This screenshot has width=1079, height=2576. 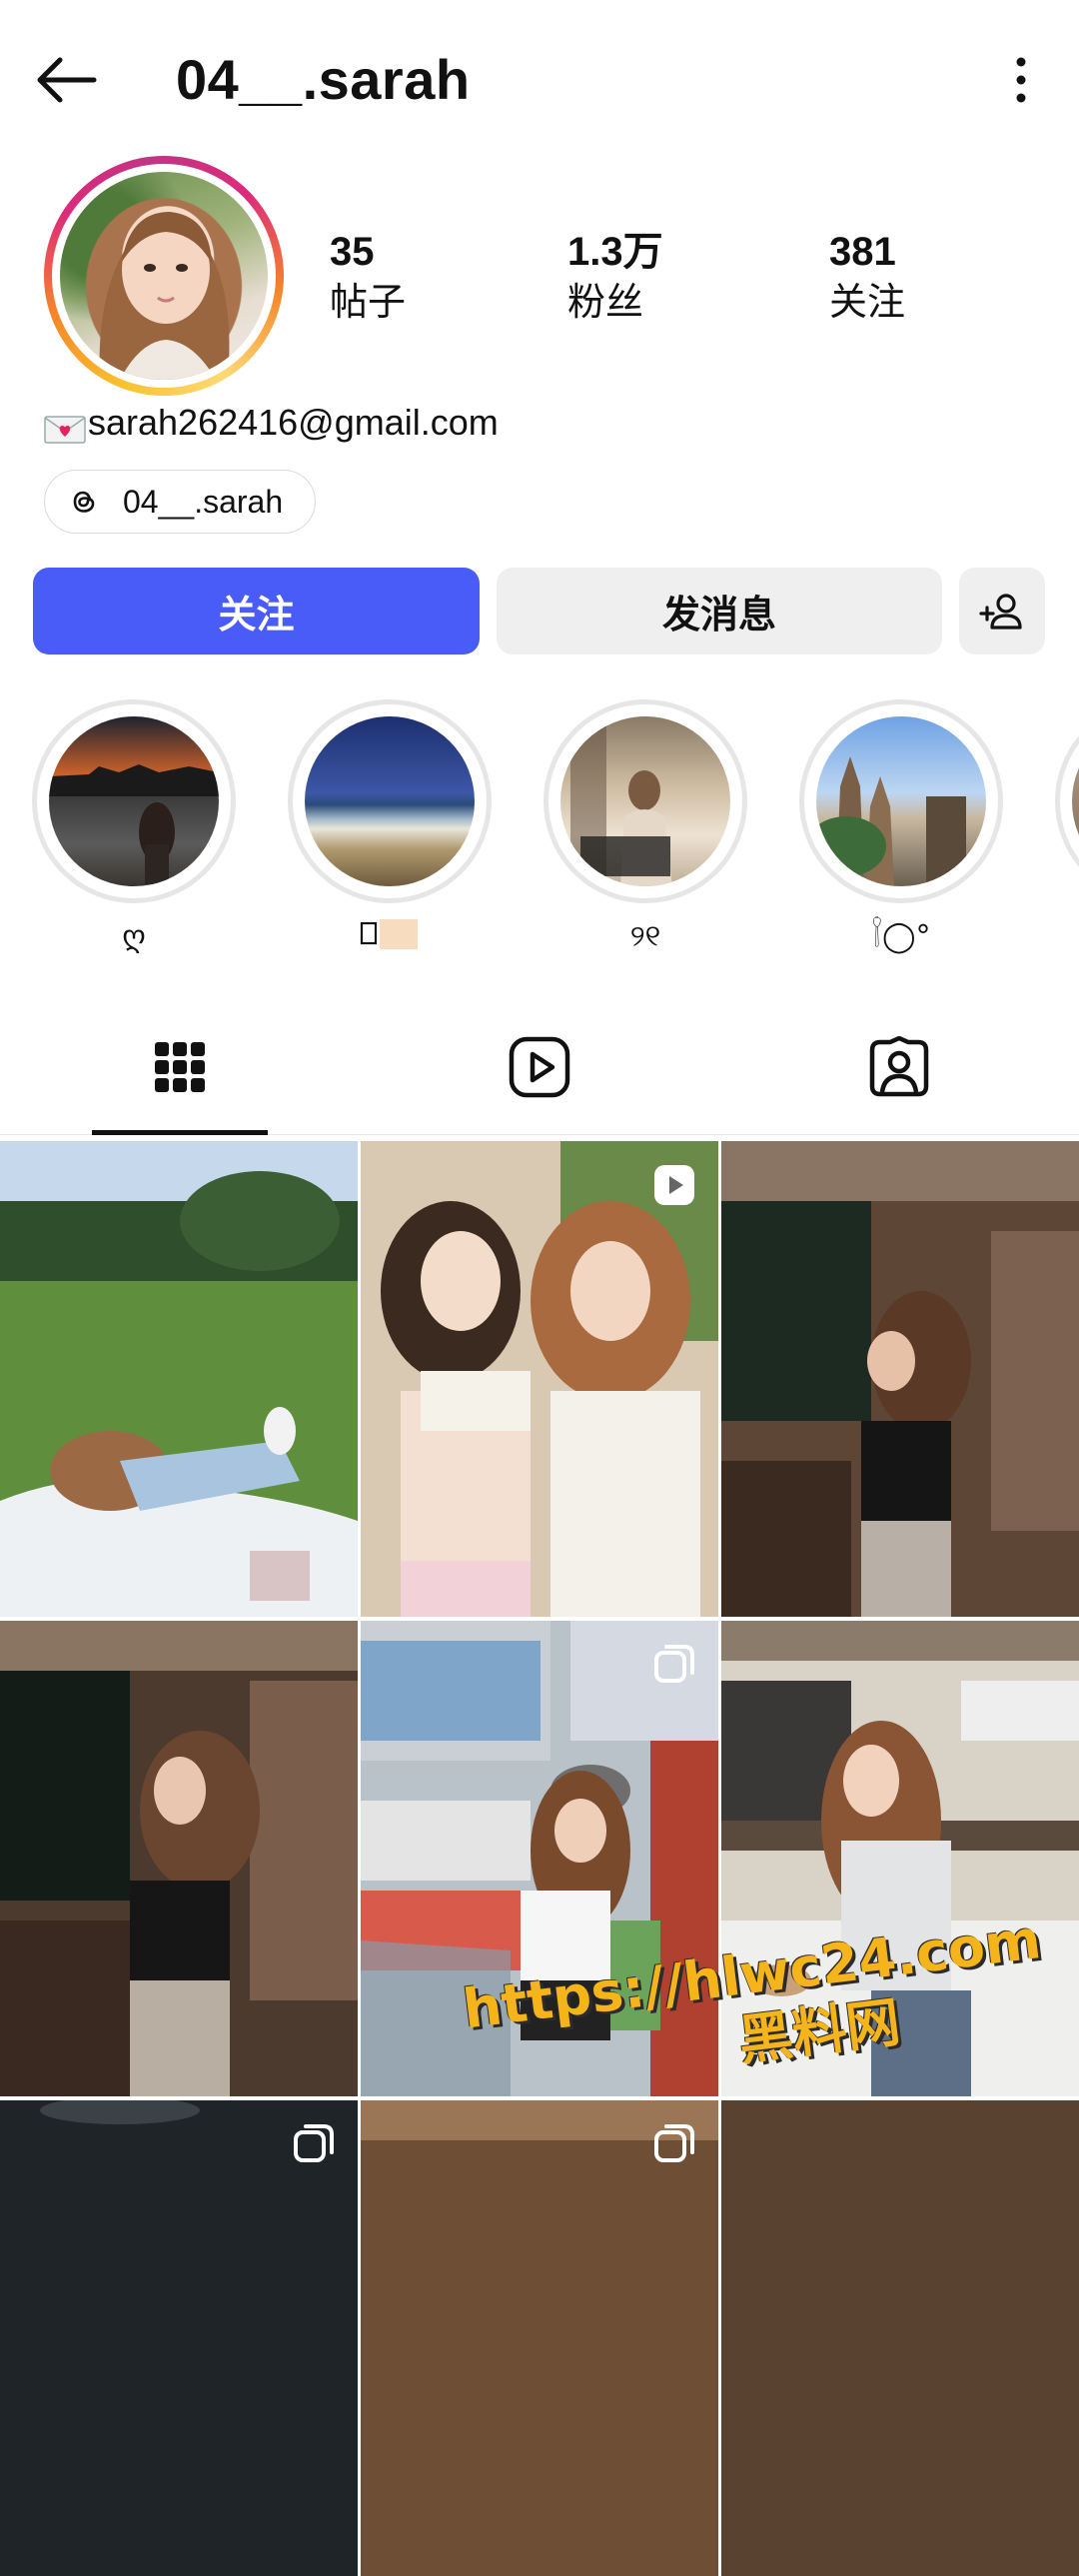 I want to click on message-button: 发消息, so click(x=719, y=611).